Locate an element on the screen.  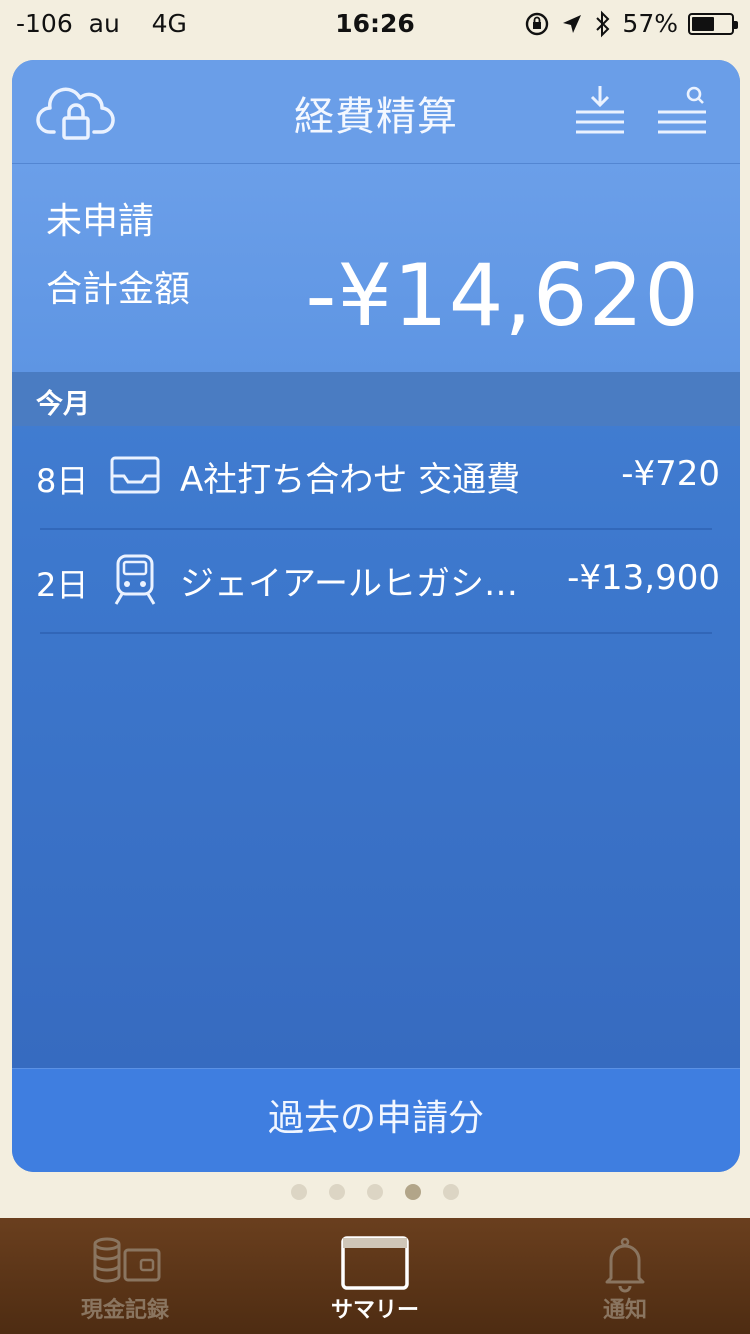
battery-icon is located at coordinates (713, 23).